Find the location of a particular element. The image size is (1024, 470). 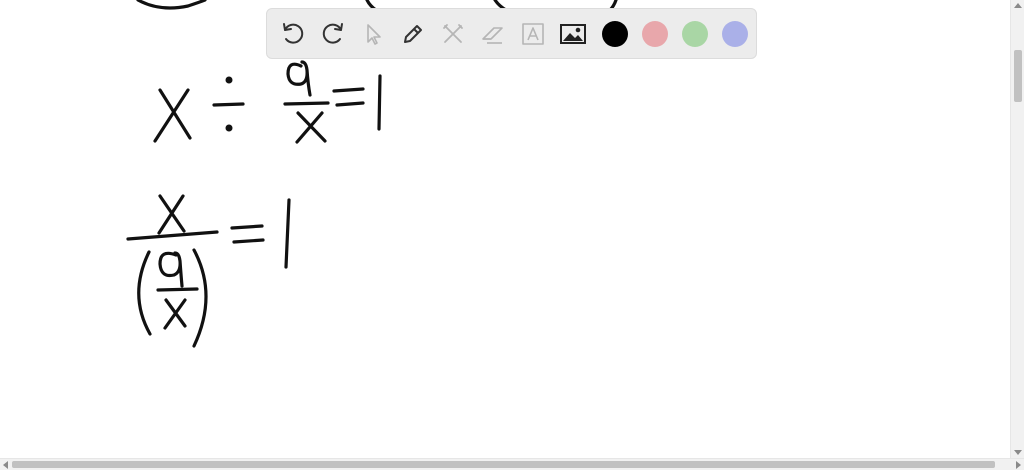

color-lavender-swatch is located at coordinates (735, 33).